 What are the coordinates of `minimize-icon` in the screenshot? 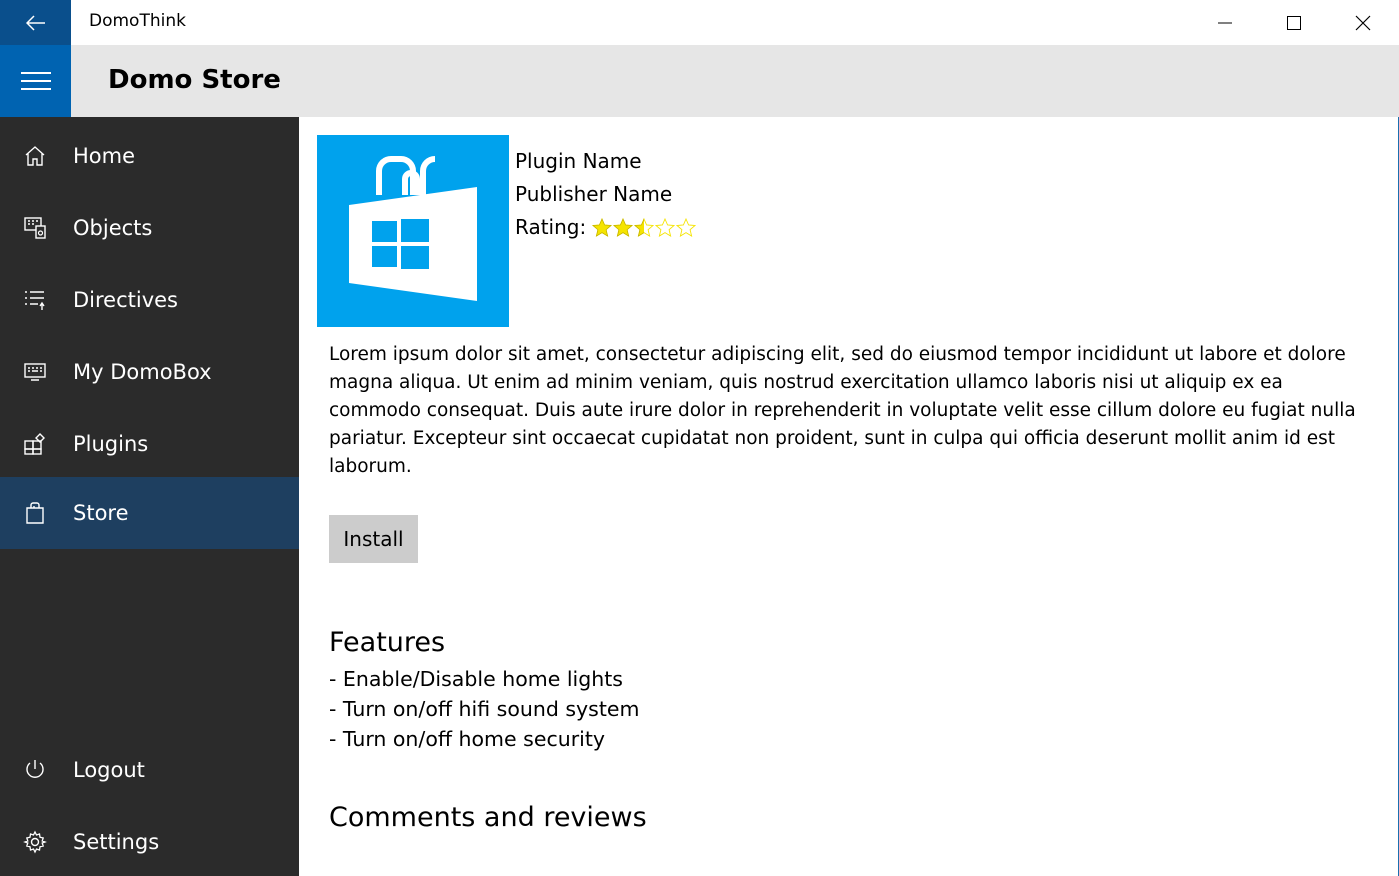 It's located at (1224, 22).